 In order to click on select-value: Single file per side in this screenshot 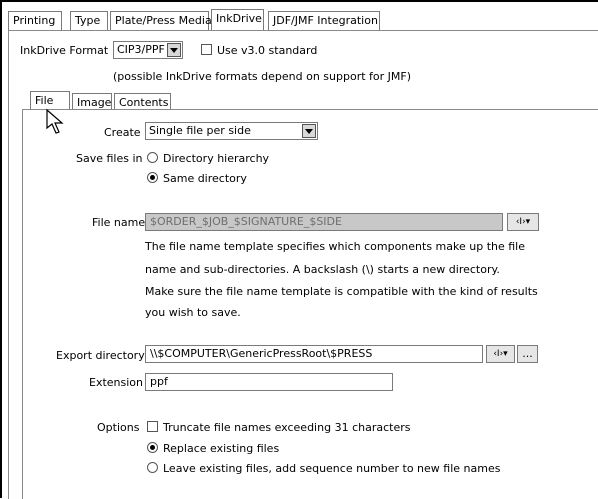, I will do `click(200, 130)`.